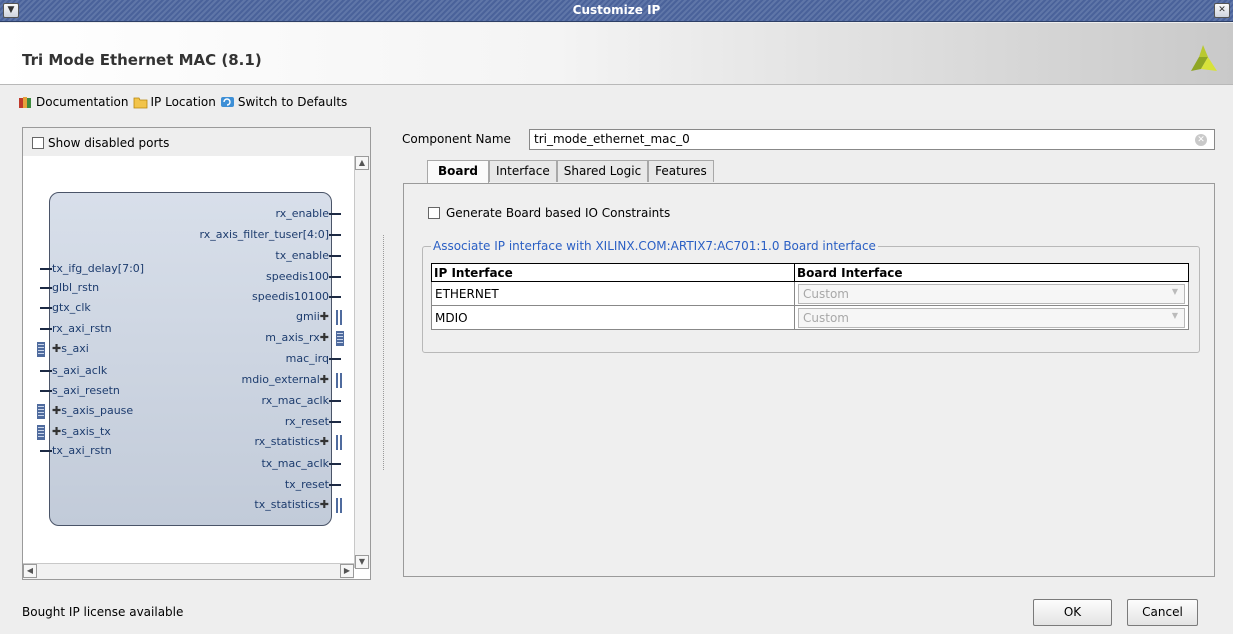 This screenshot has width=1233, height=634. I want to click on port-tx-enable: tx_enable, so click(308, 256).